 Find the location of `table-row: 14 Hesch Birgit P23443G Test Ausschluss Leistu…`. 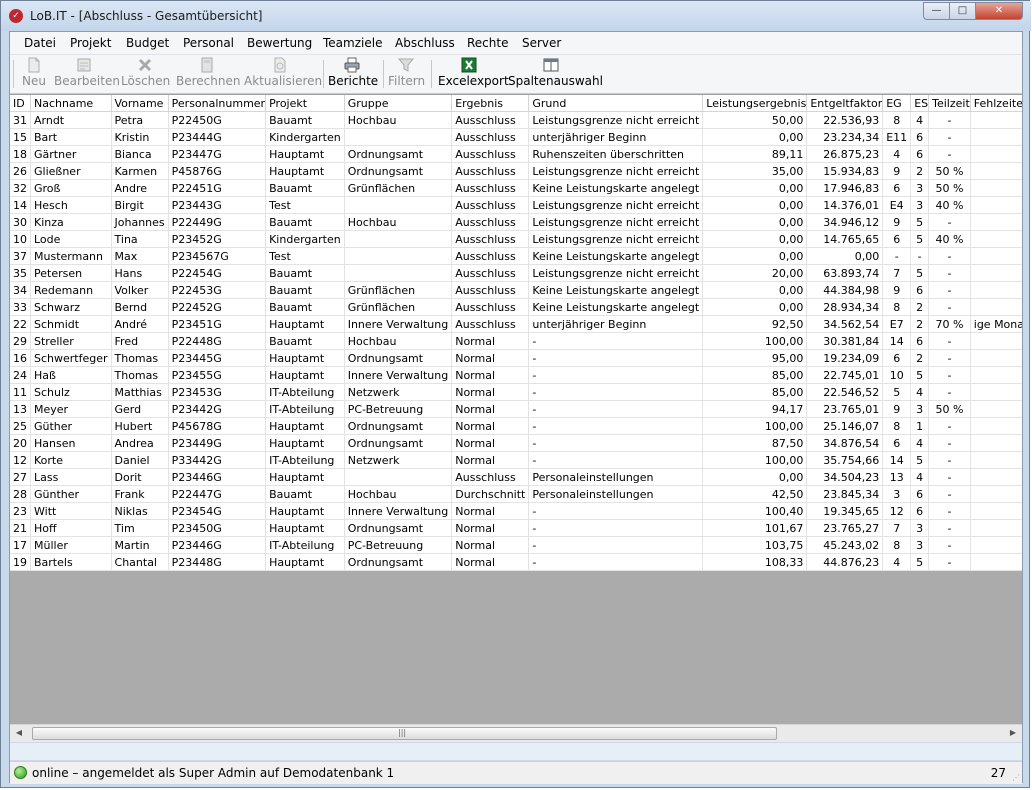

table-row: 14 Hesch Birgit P23443G Test Ausschluss Leistu… is located at coordinates (516, 205).